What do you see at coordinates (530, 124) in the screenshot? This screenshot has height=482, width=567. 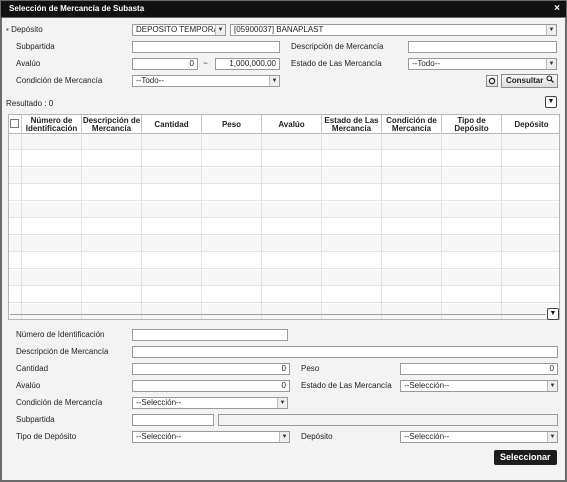 I see `column-header: Depósito` at bounding box center [530, 124].